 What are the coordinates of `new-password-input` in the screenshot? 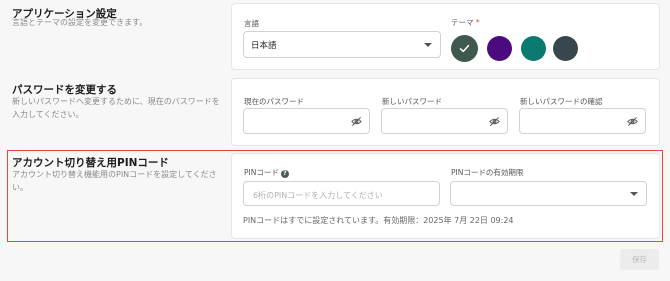 It's located at (444, 121).